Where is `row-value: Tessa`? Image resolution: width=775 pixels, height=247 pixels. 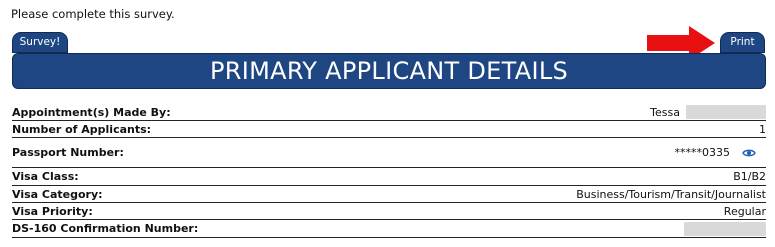
row-value: Tessa is located at coordinates (708, 112).